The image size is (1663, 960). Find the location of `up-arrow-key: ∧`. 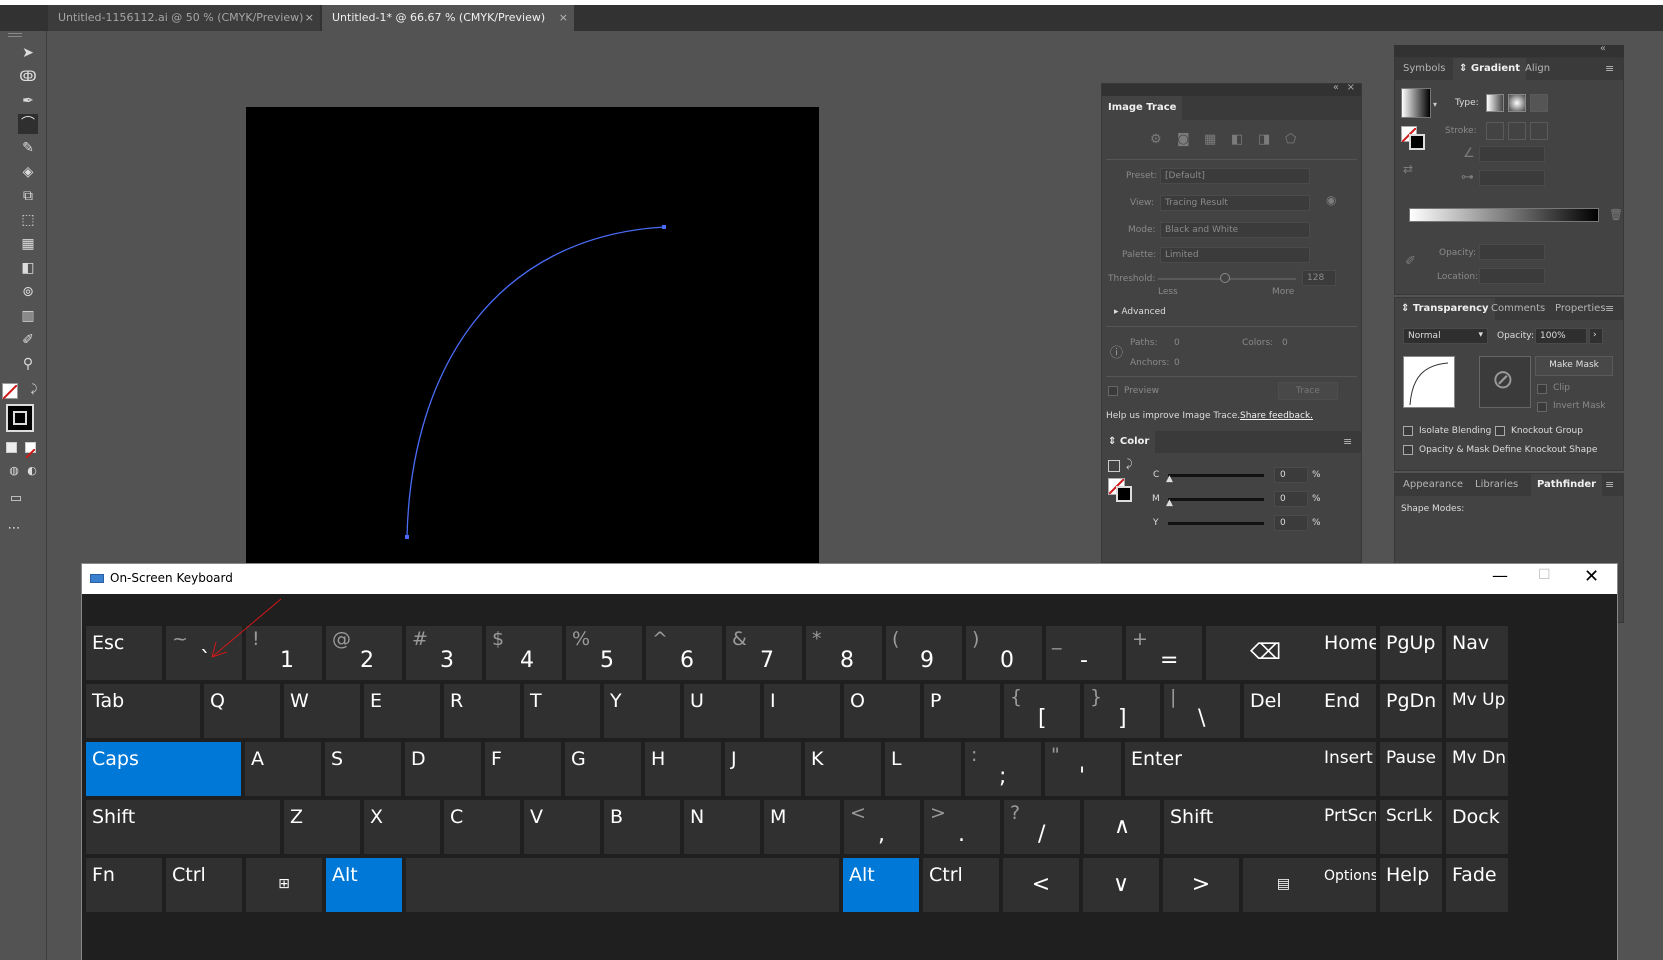

up-arrow-key: ∧ is located at coordinates (1122, 827).